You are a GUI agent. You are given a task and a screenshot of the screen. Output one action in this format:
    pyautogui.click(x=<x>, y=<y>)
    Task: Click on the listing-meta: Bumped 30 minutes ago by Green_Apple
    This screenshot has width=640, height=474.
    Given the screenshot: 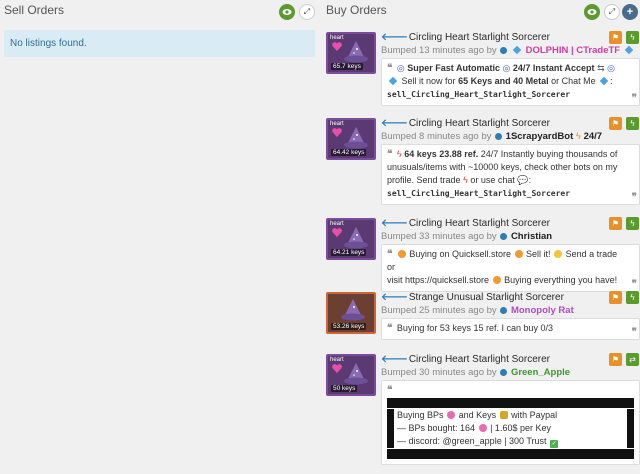 What is the action you would take?
    pyautogui.click(x=476, y=372)
    